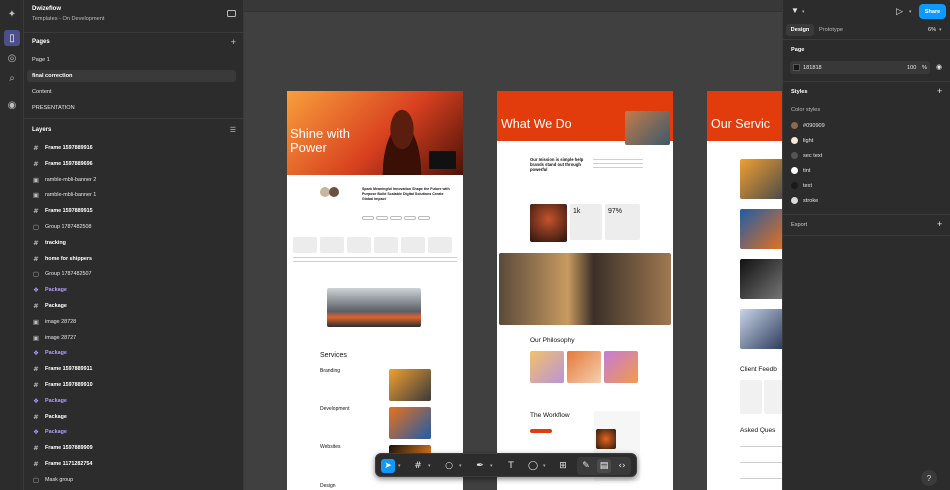  What do you see at coordinates (375, 261) in the screenshot?
I see `text-line` at bounding box center [375, 261].